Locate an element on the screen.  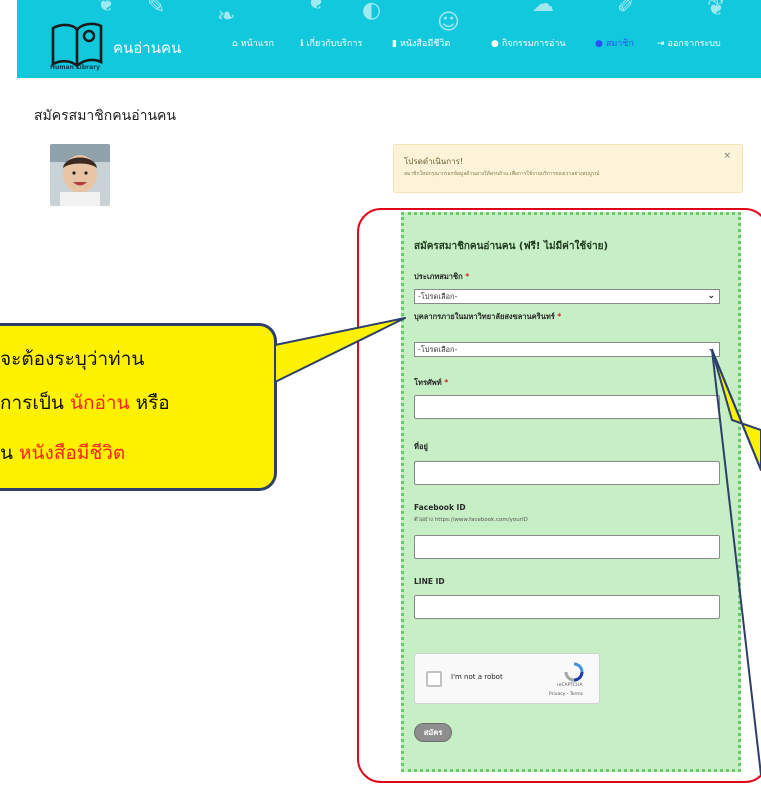
callout-pointer is located at coordinates (340, 350).